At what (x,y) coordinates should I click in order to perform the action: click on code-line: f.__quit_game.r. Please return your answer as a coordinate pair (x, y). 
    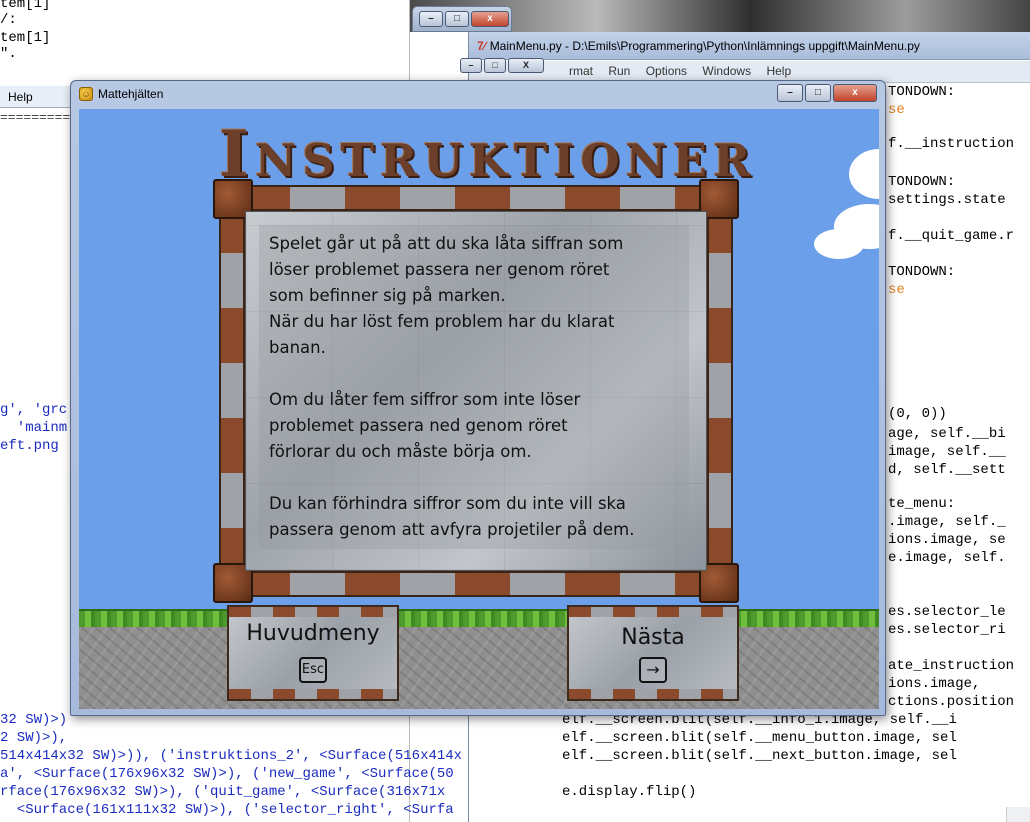
    Looking at the image, I should click on (951, 236).